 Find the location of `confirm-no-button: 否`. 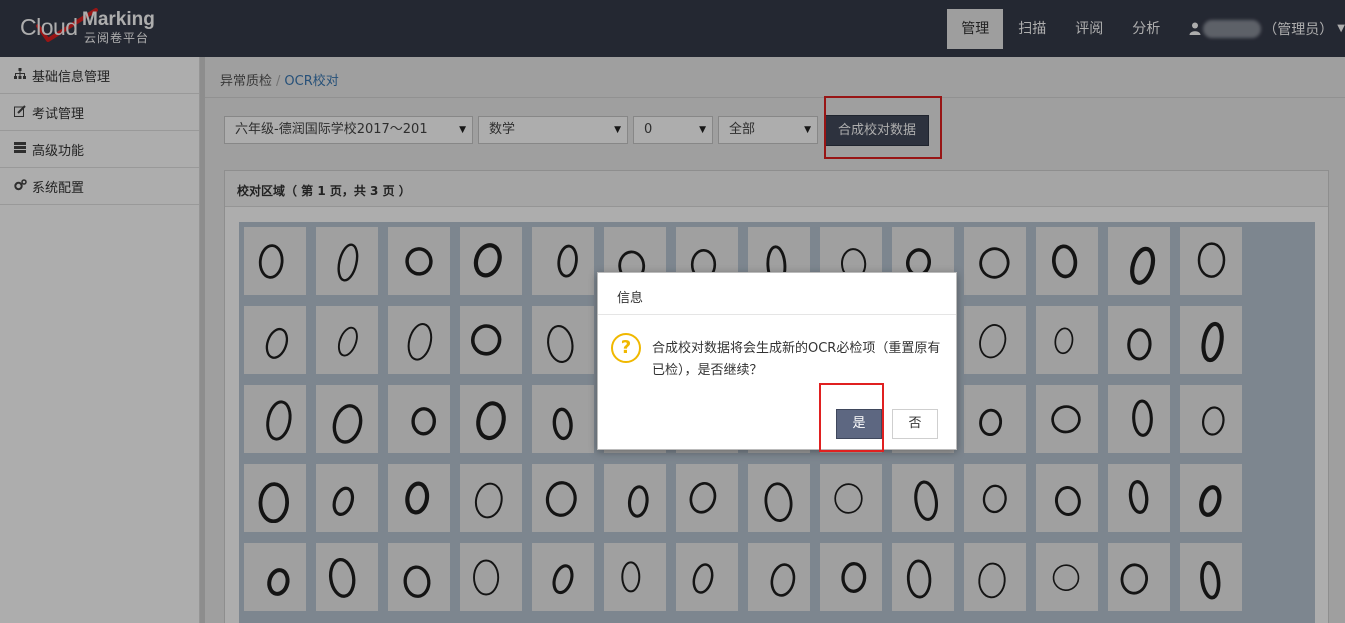

confirm-no-button: 否 is located at coordinates (915, 424).